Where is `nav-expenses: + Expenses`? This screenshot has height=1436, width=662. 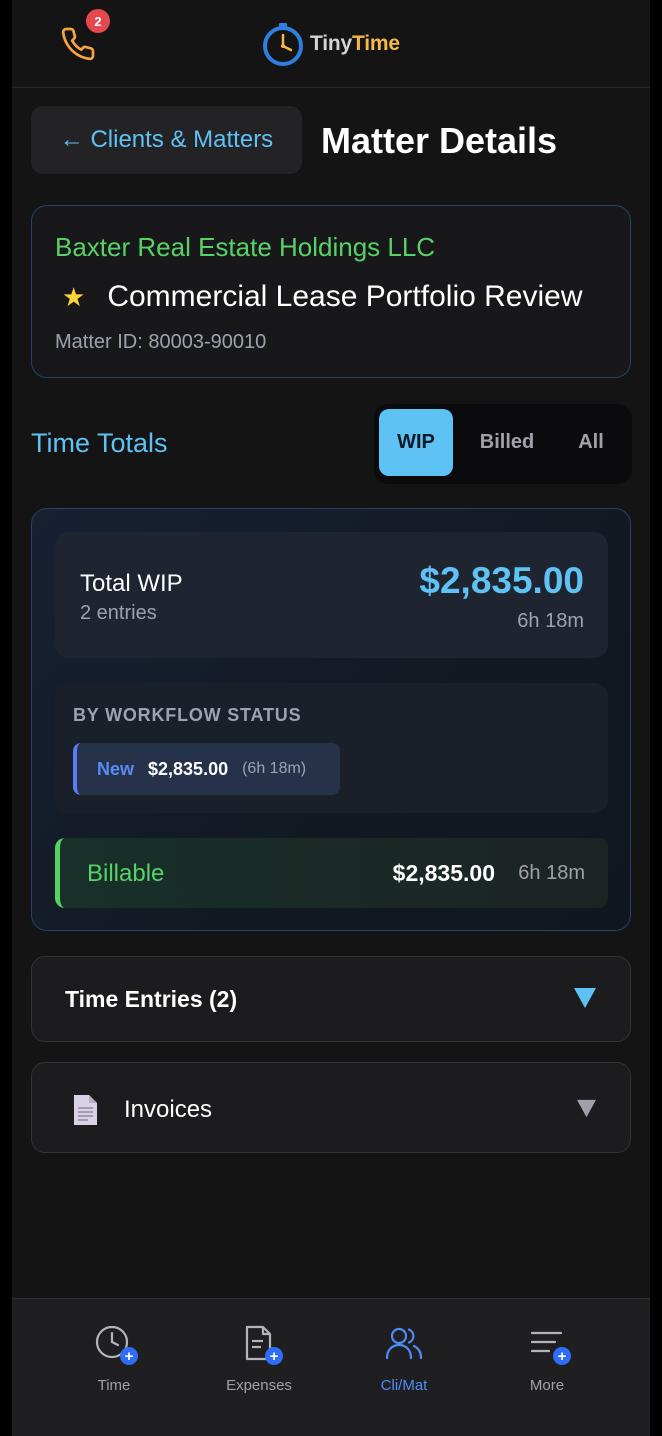 nav-expenses: + Expenses is located at coordinates (259, 1358).